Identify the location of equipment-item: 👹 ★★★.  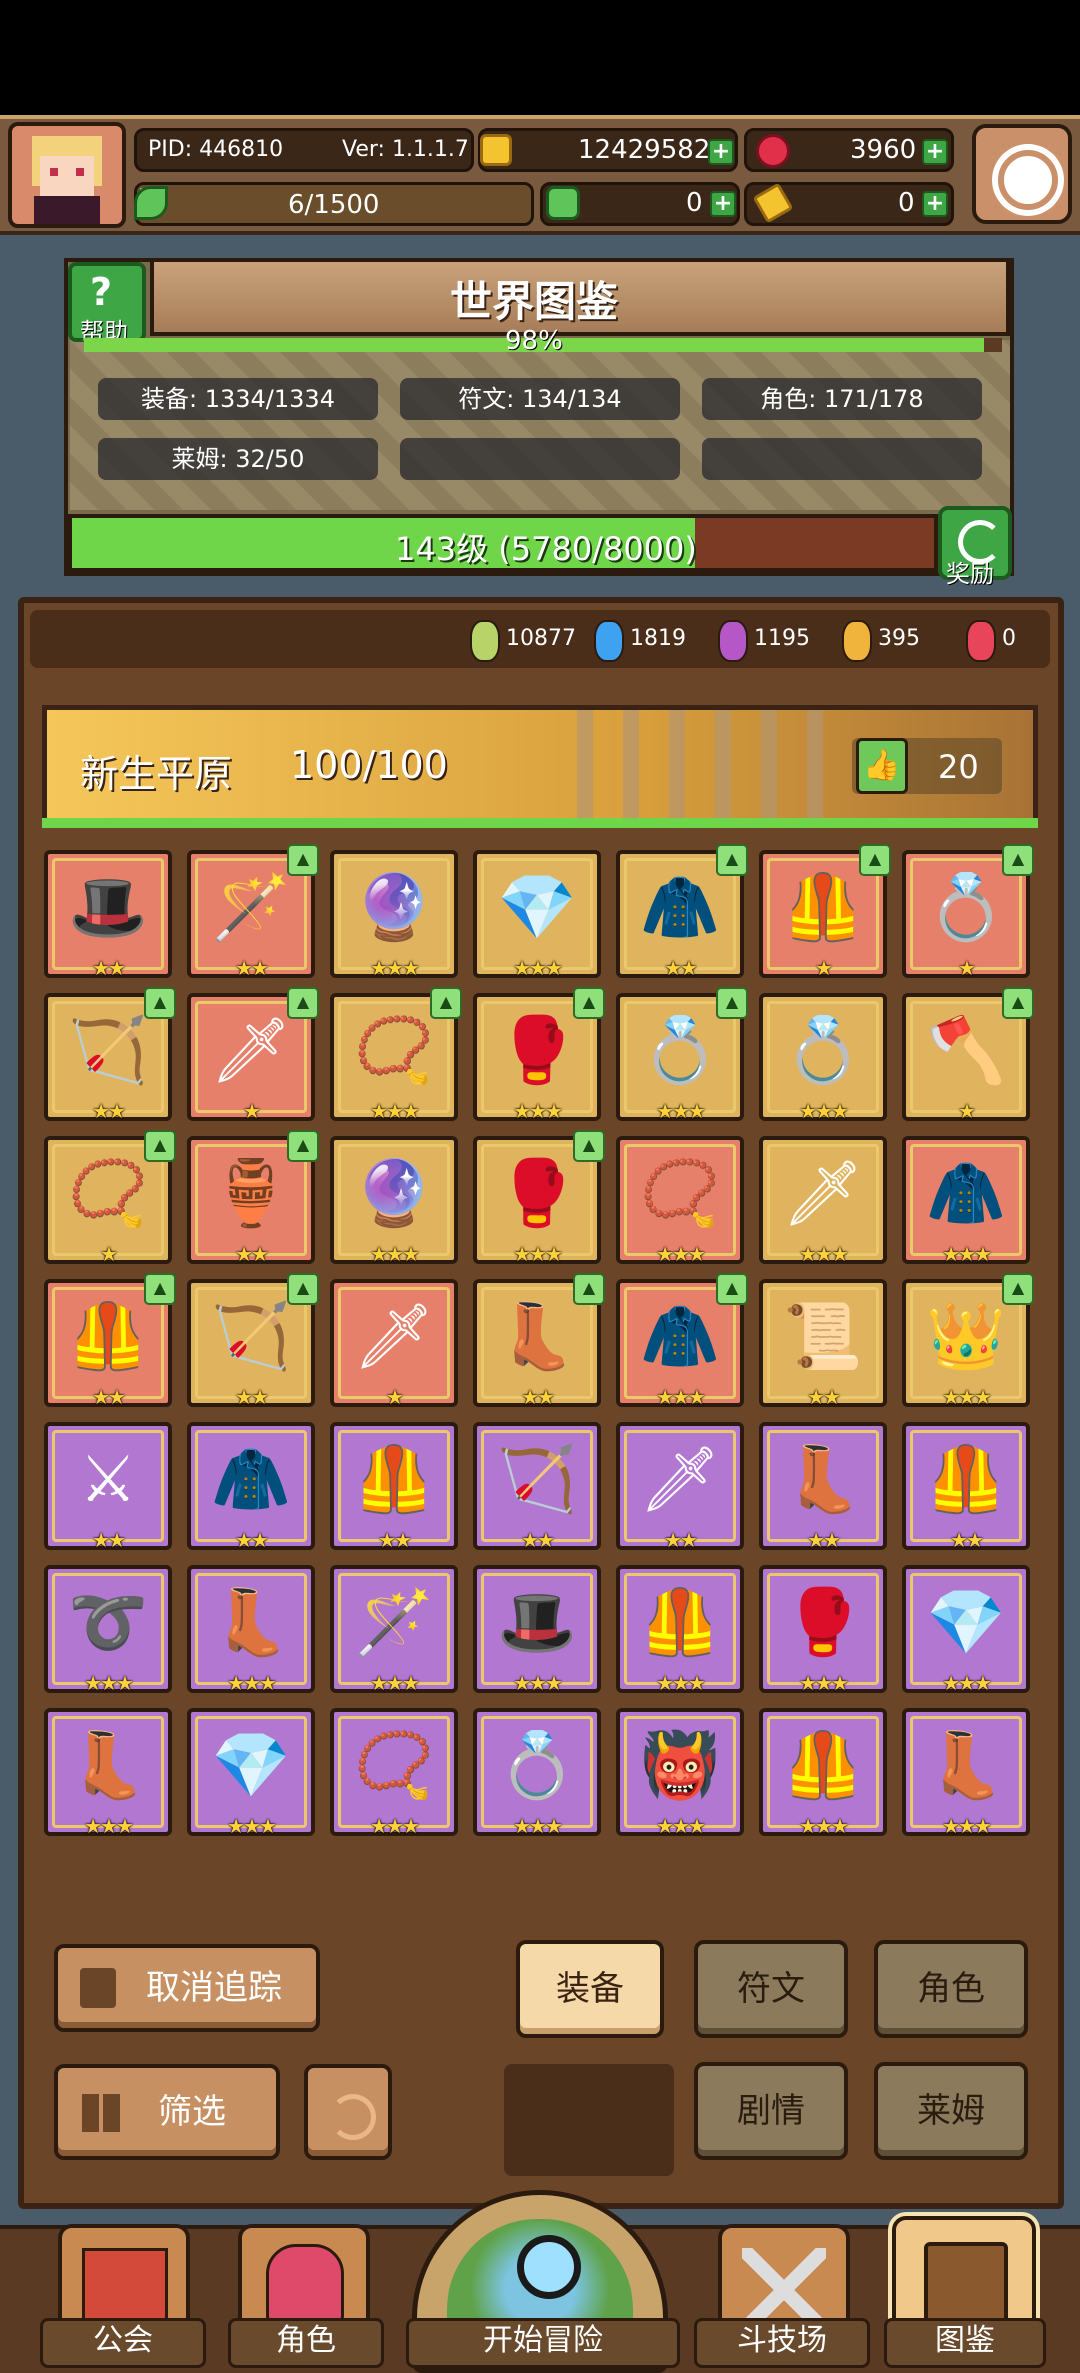
(680, 1773).